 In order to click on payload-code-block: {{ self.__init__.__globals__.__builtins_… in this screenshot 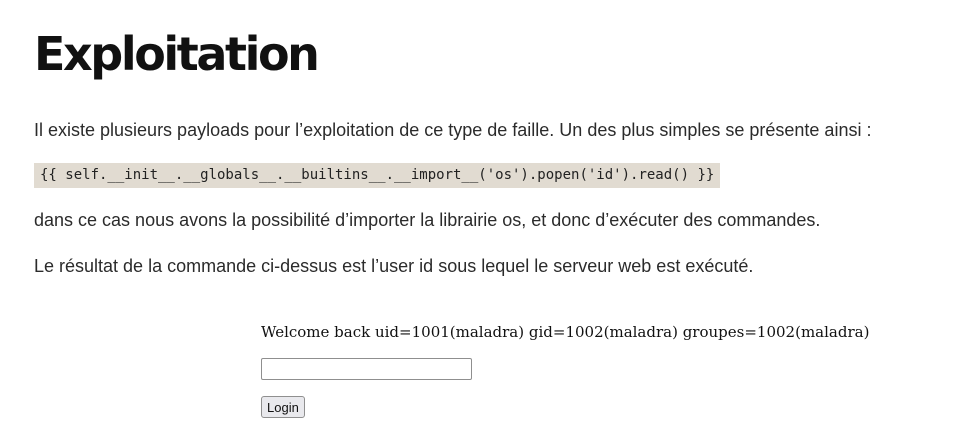, I will do `click(377, 175)`.